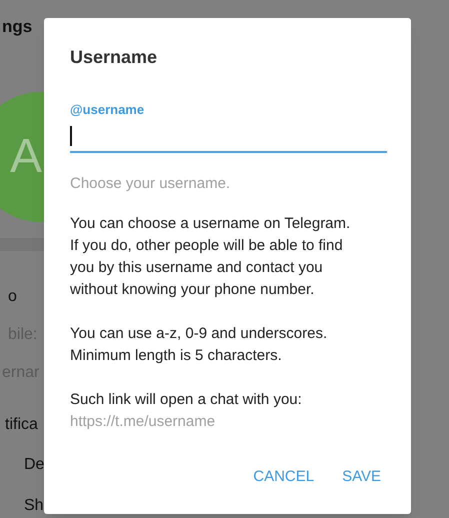 This screenshot has height=518, width=449. Describe the element at coordinates (22, 157) in the screenshot. I see `avatar: A` at that location.